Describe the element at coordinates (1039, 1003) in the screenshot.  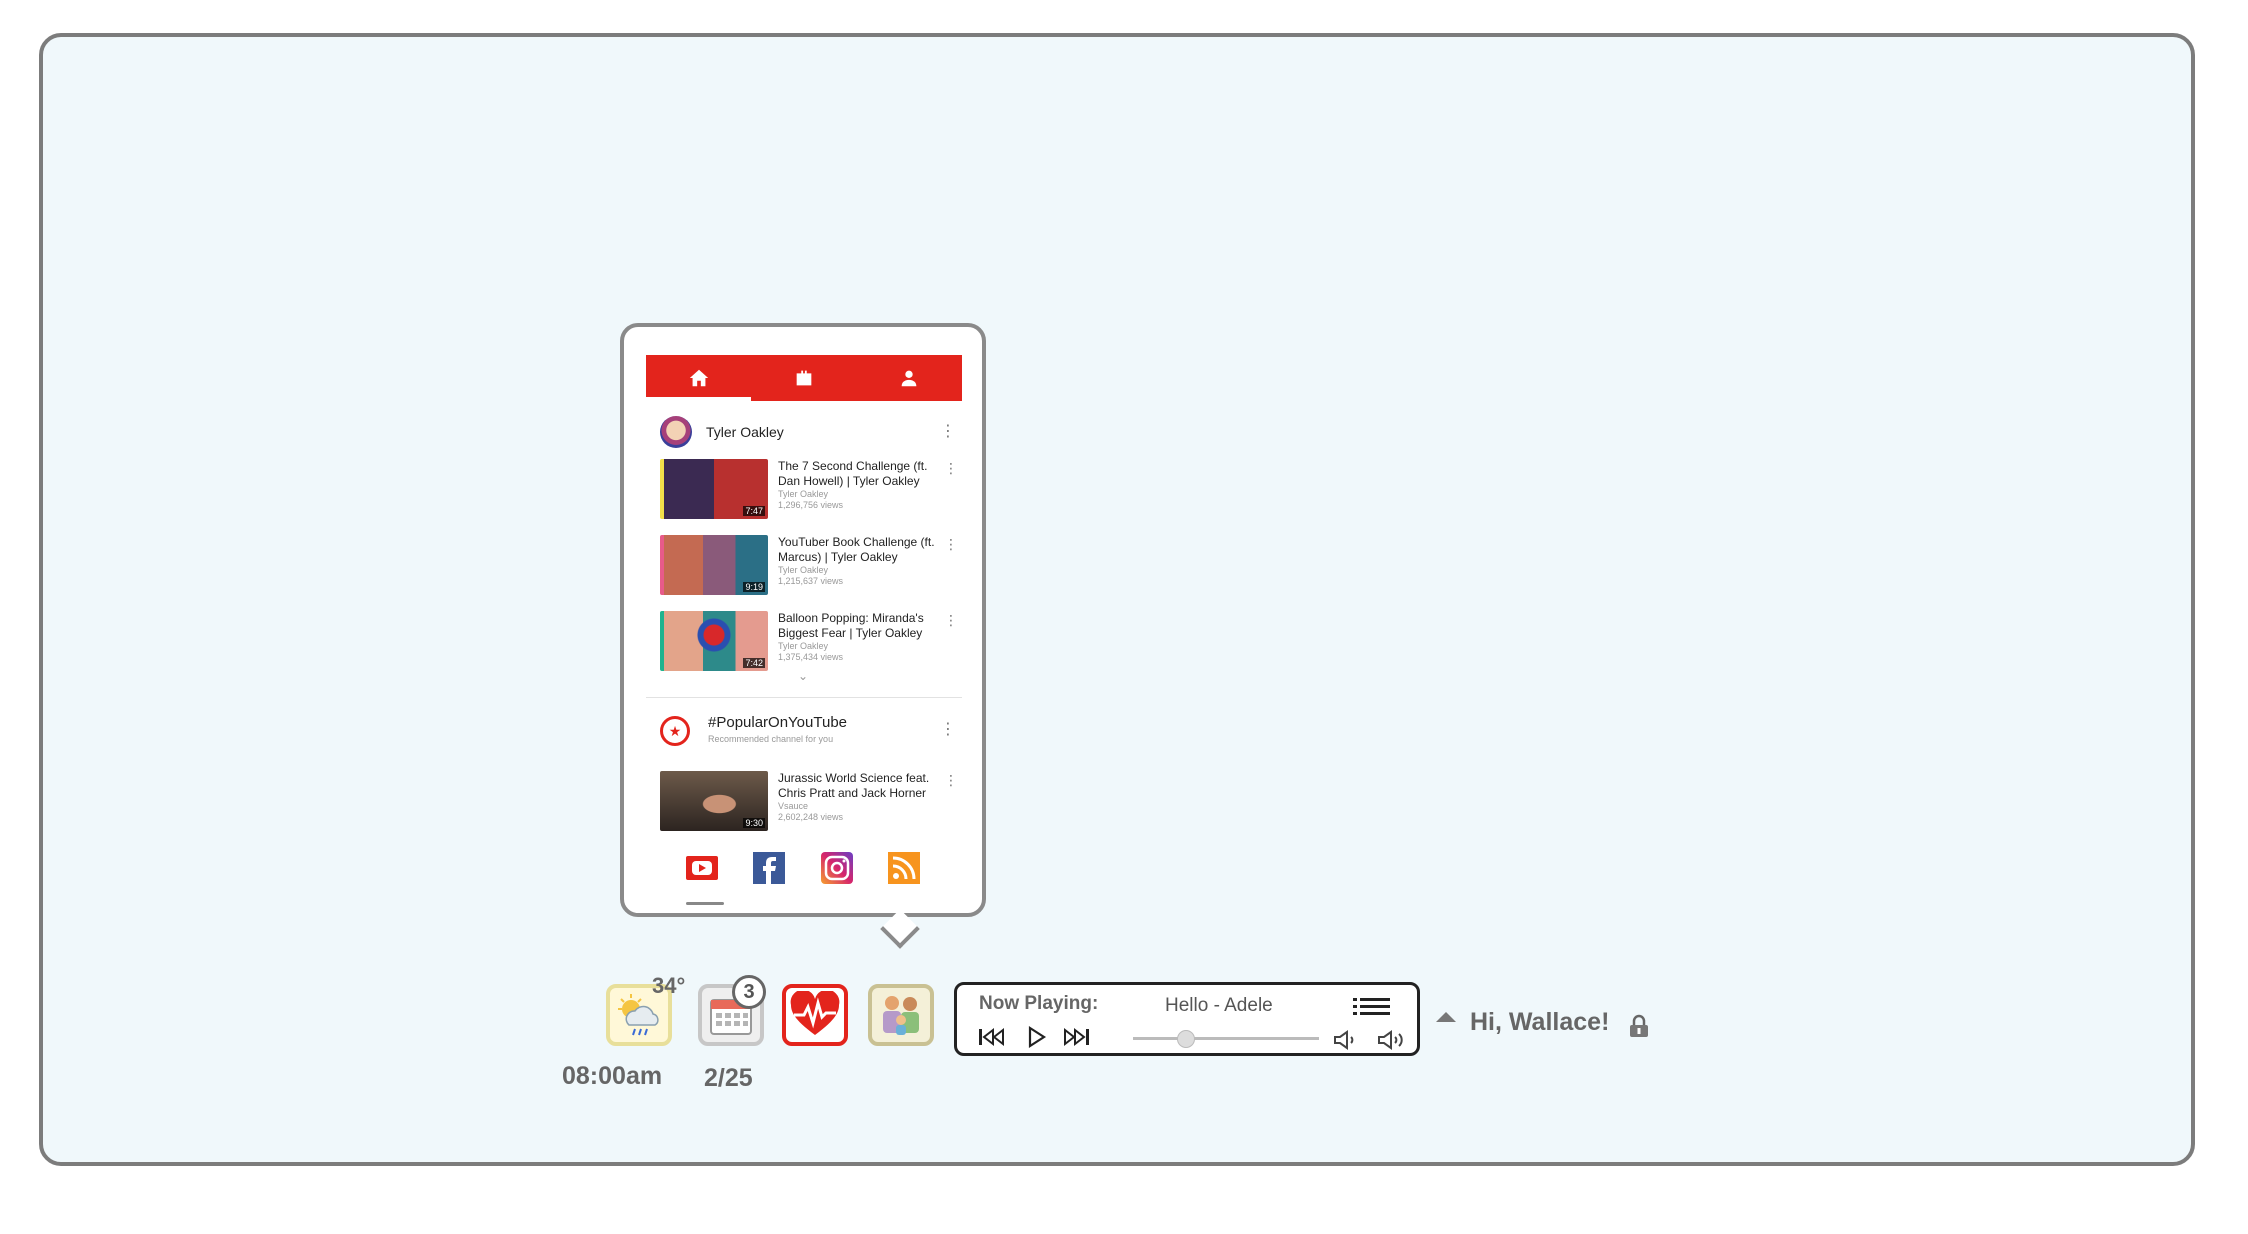
I see `now-playing-label: Now Playing:` at that location.